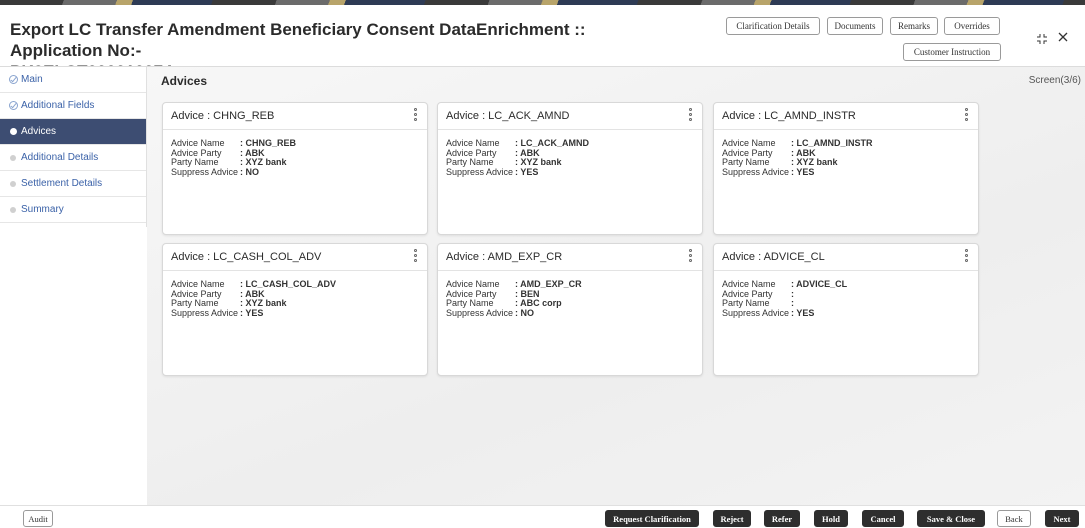 The image size is (1085, 528). What do you see at coordinates (732, 518) in the screenshot?
I see `reject-button: Reject` at bounding box center [732, 518].